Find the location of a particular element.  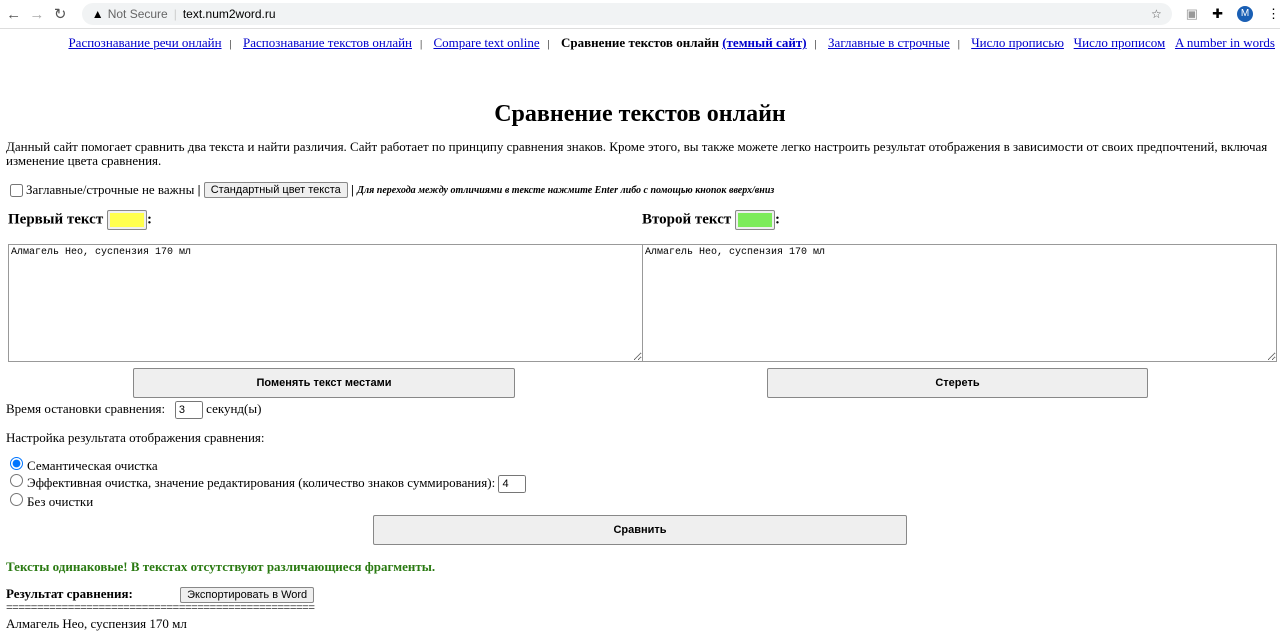

nav-link: Распознавание текстов онлайн is located at coordinates (327, 42).